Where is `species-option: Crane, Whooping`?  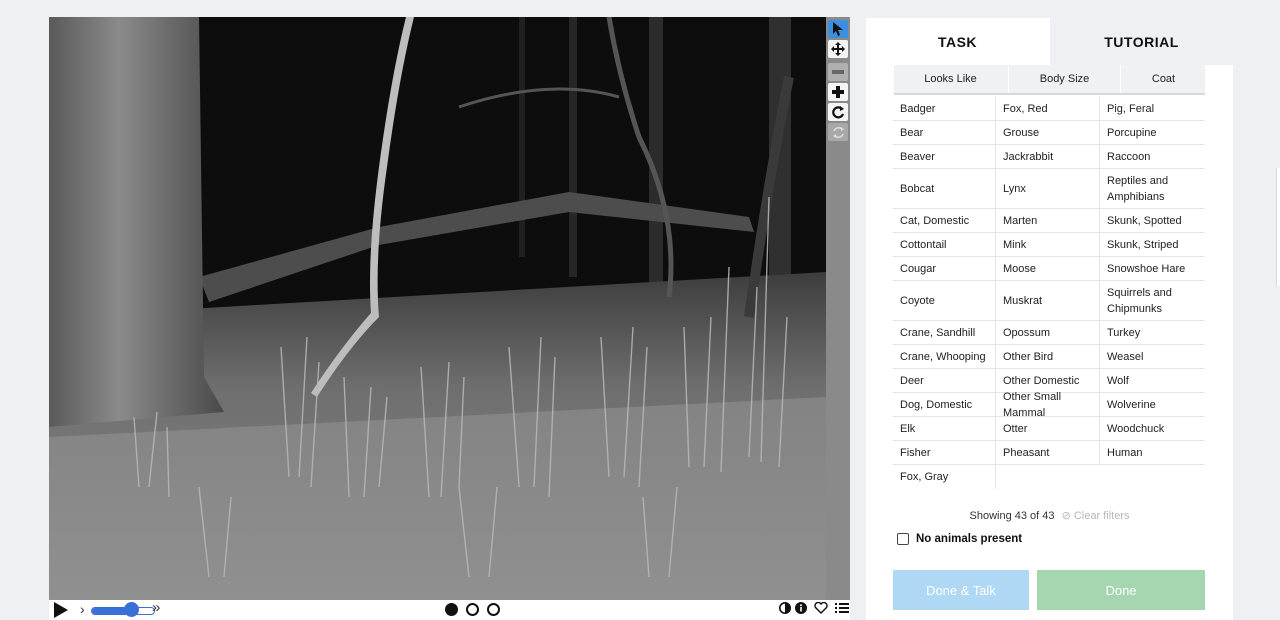
species-option: Crane, Whooping is located at coordinates (944, 357).